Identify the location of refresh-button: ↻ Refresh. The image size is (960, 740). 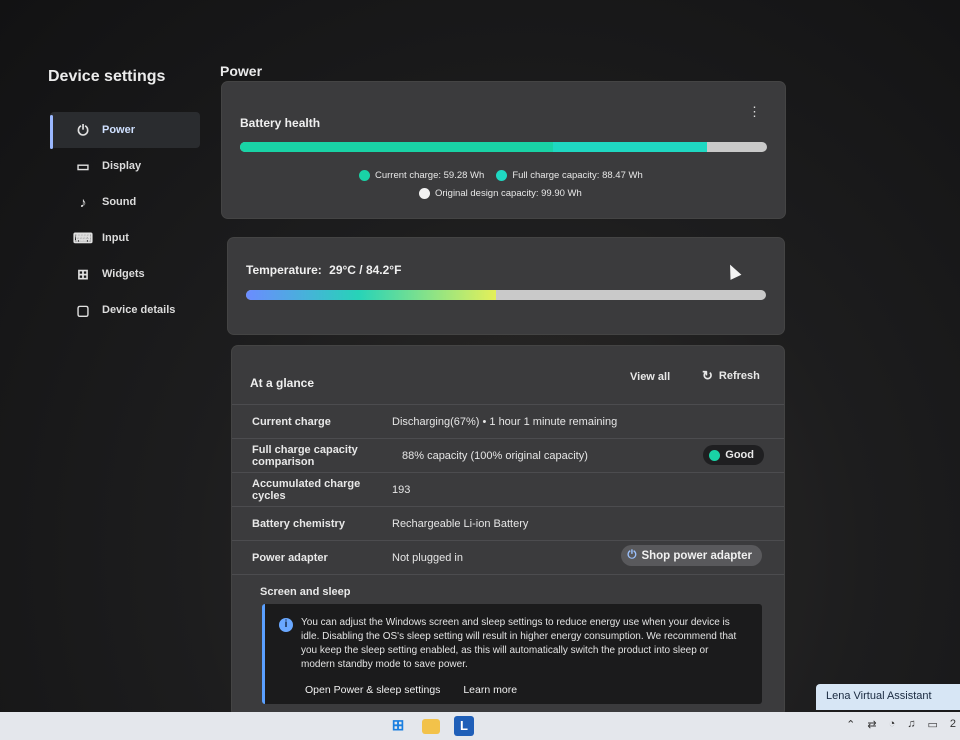
(731, 376).